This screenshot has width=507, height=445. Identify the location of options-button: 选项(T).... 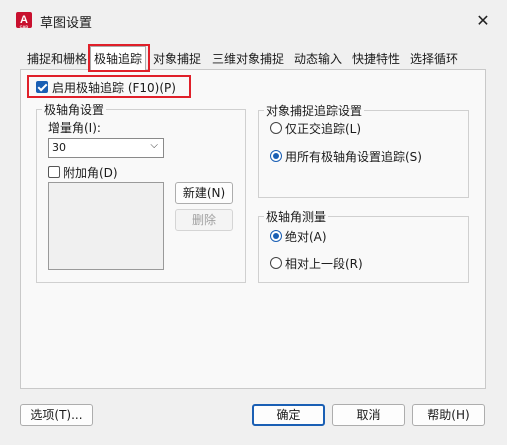
(56, 415).